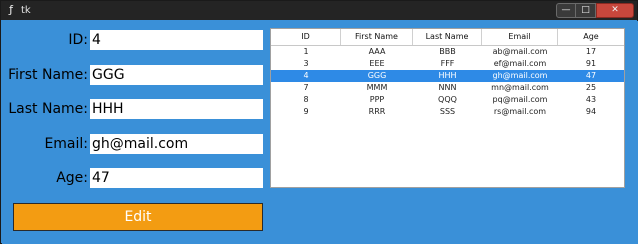  What do you see at coordinates (591, 99) in the screenshot?
I see `cell-age: 43` at bounding box center [591, 99].